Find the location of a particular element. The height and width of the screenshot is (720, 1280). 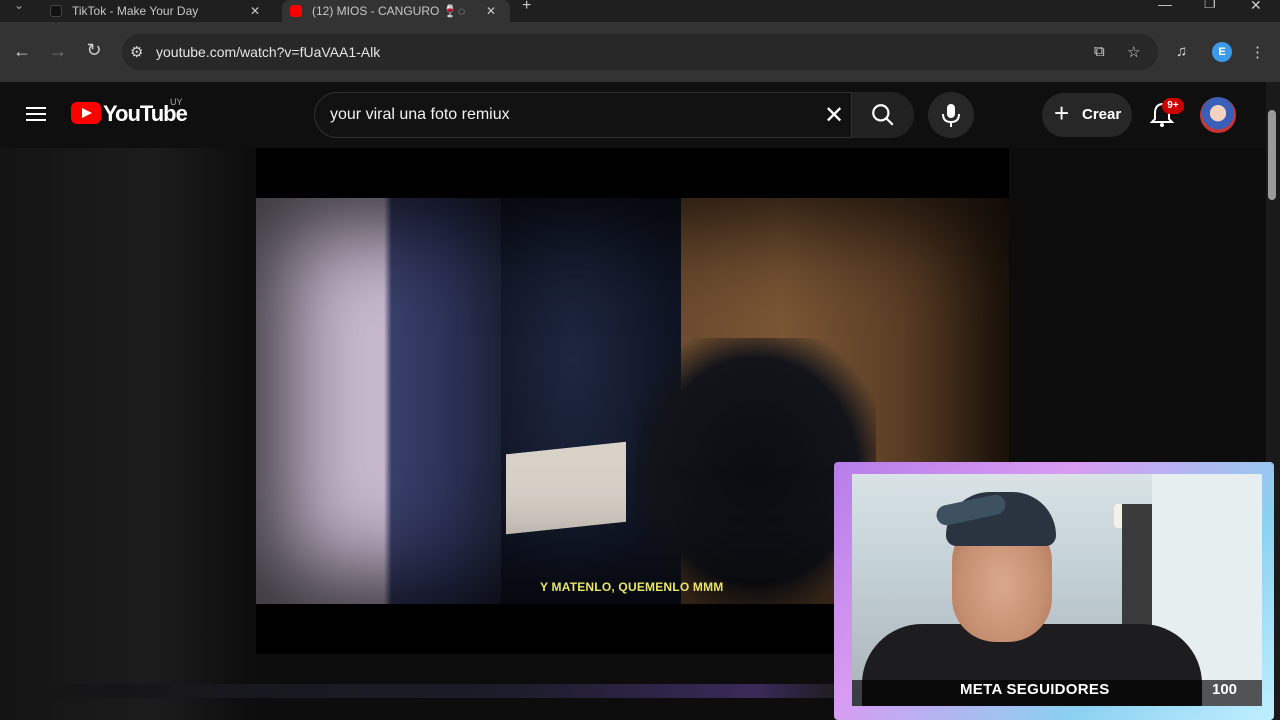

search-icon is located at coordinates (883, 115).